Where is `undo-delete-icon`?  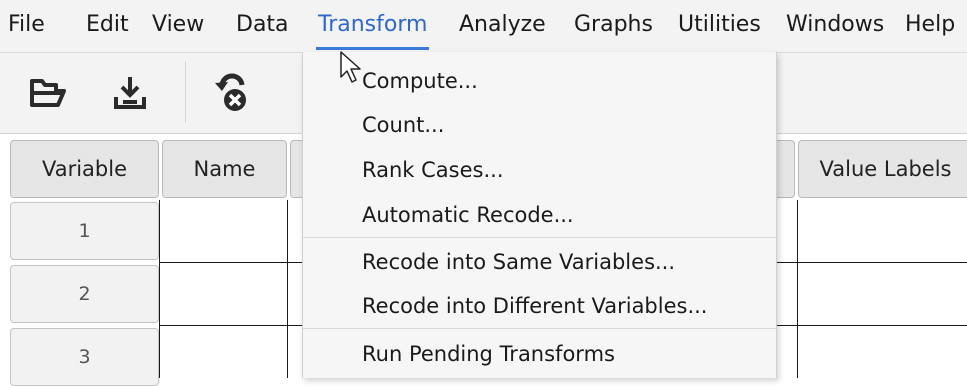 undo-delete-icon is located at coordinates (230, 92).